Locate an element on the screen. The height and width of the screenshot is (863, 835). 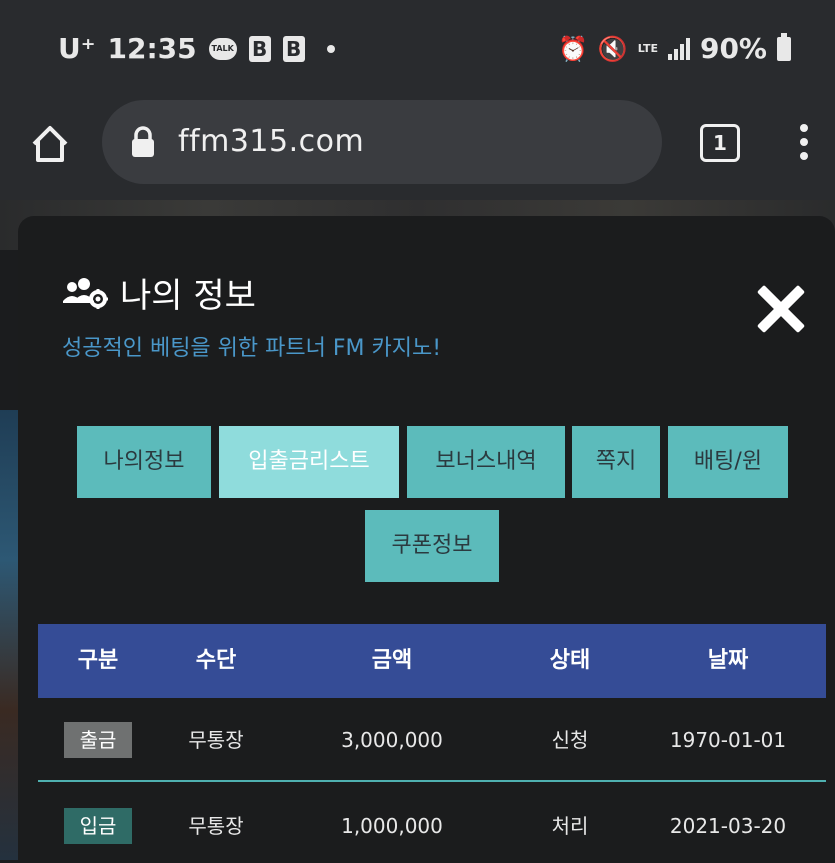
browser-toolbar: ffm315.com 1 is located at coordinates (417, 150).